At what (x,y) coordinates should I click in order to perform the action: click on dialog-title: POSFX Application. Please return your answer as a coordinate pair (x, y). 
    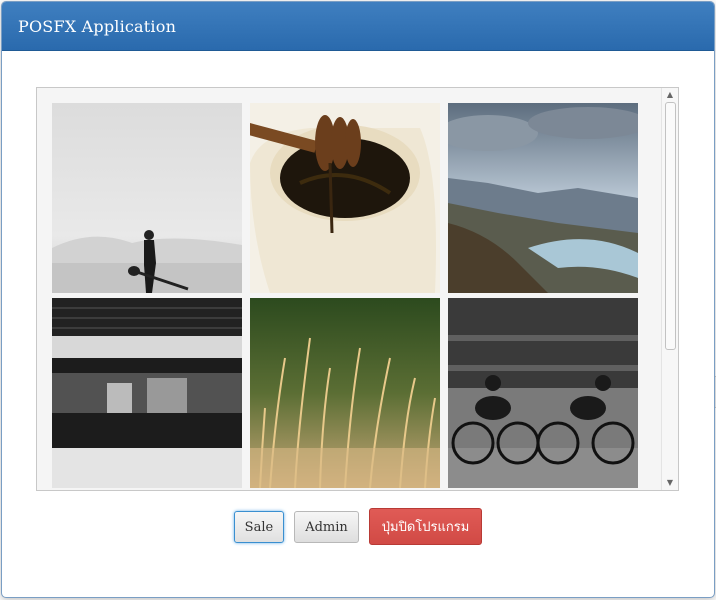
    Looking at the image, I should click on (97, 26).